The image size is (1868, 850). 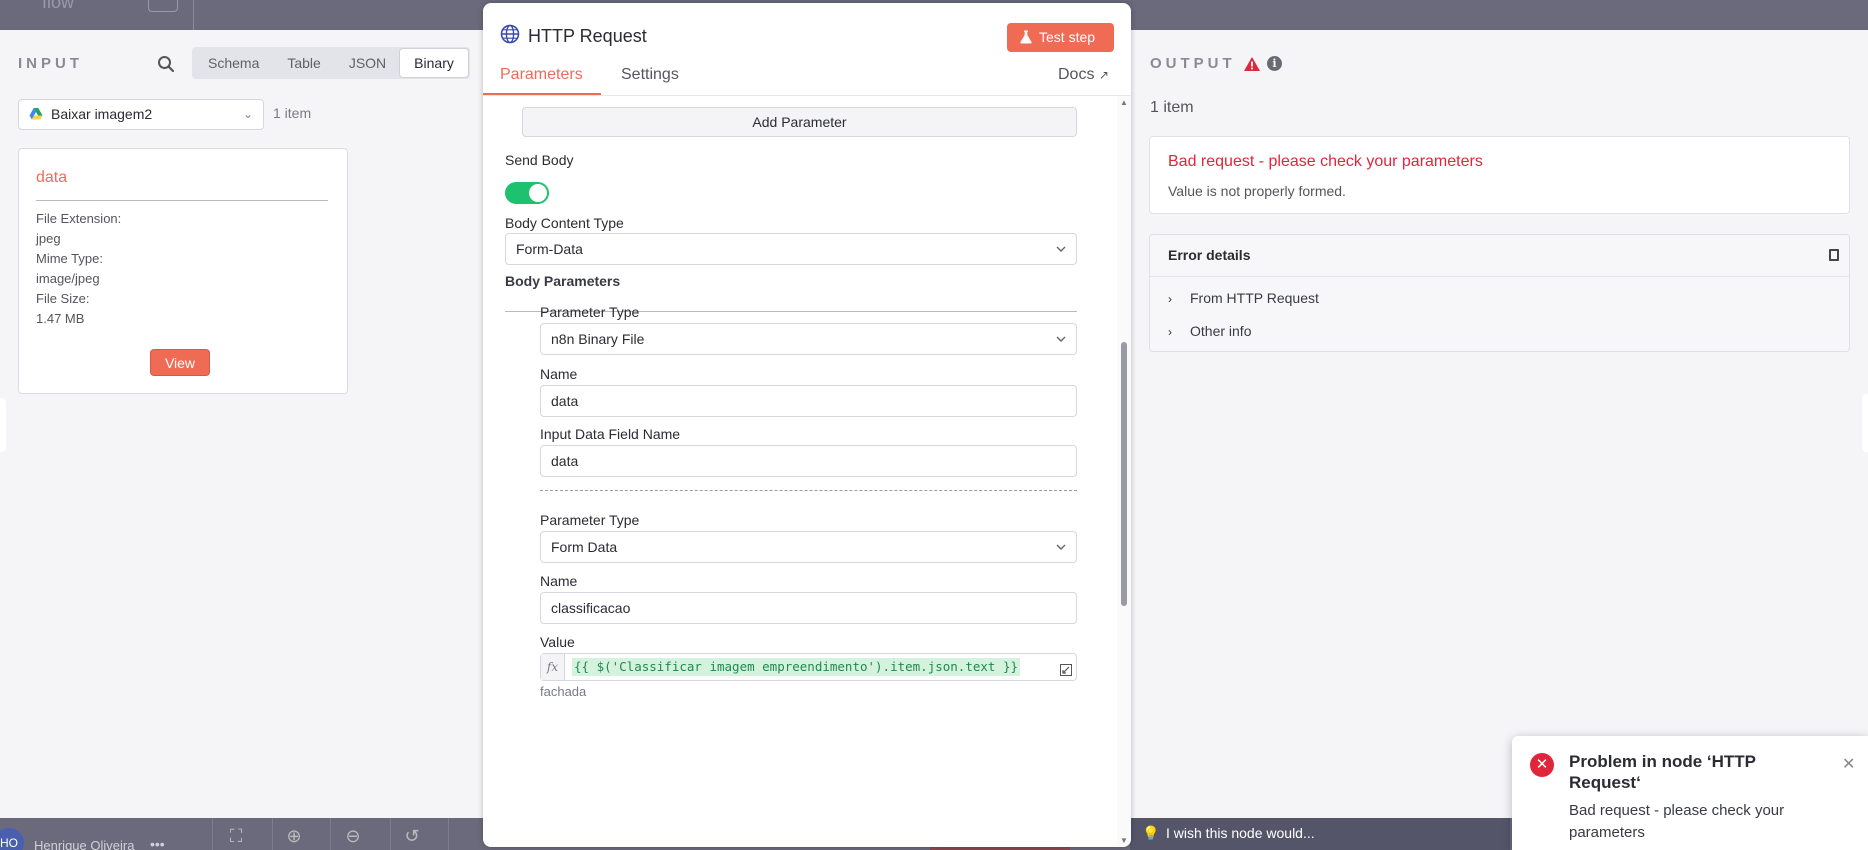 I want to click on canvas-top-button, so click(x=163, y=6).